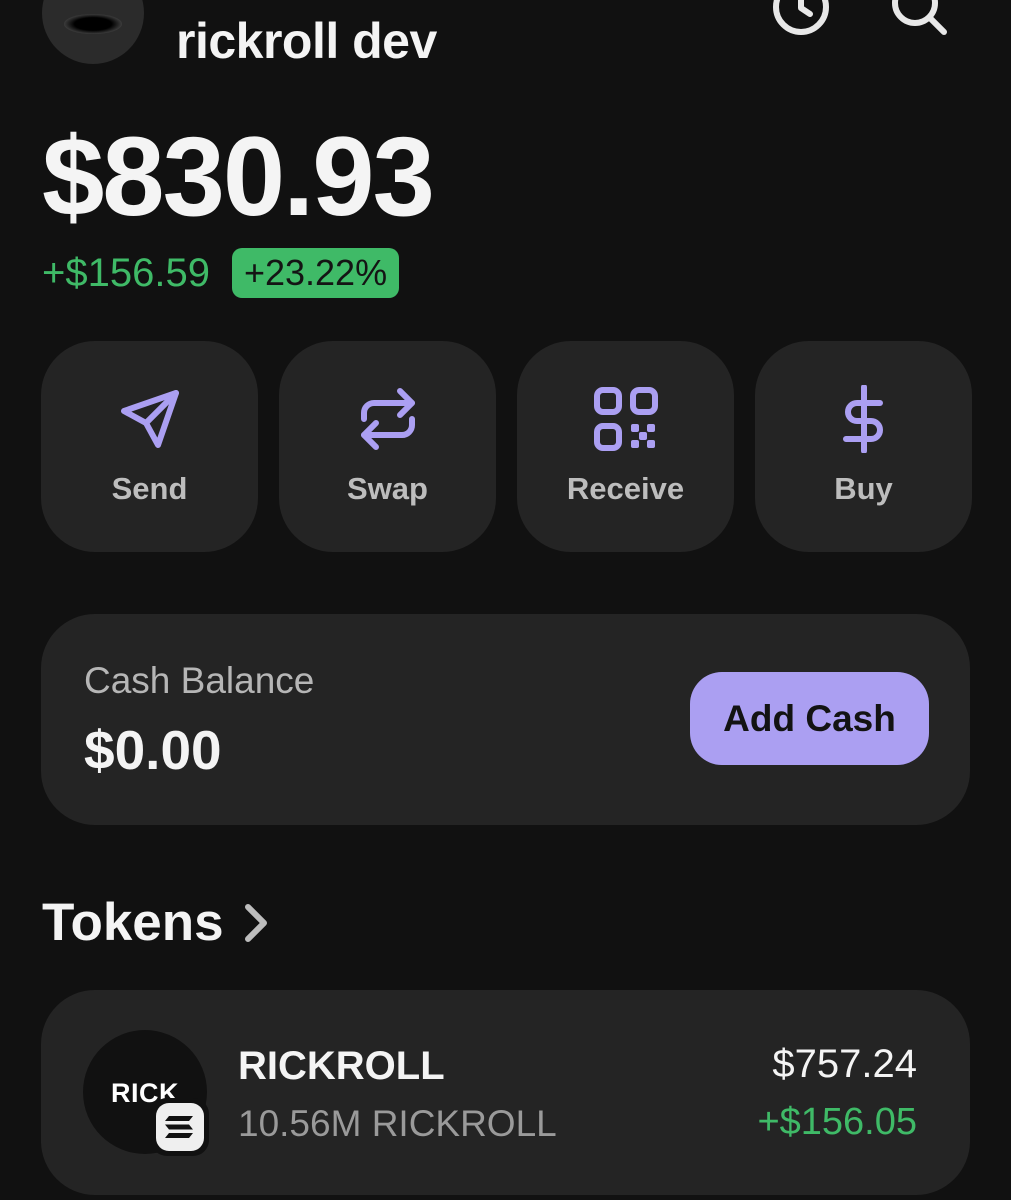 The height and width of the screenshot is (1200, 1011). What do you see at coordinates (306, 41) in the screenshot?
I see `wallet-name: rickroll dev` at bounding box center [306, 41].